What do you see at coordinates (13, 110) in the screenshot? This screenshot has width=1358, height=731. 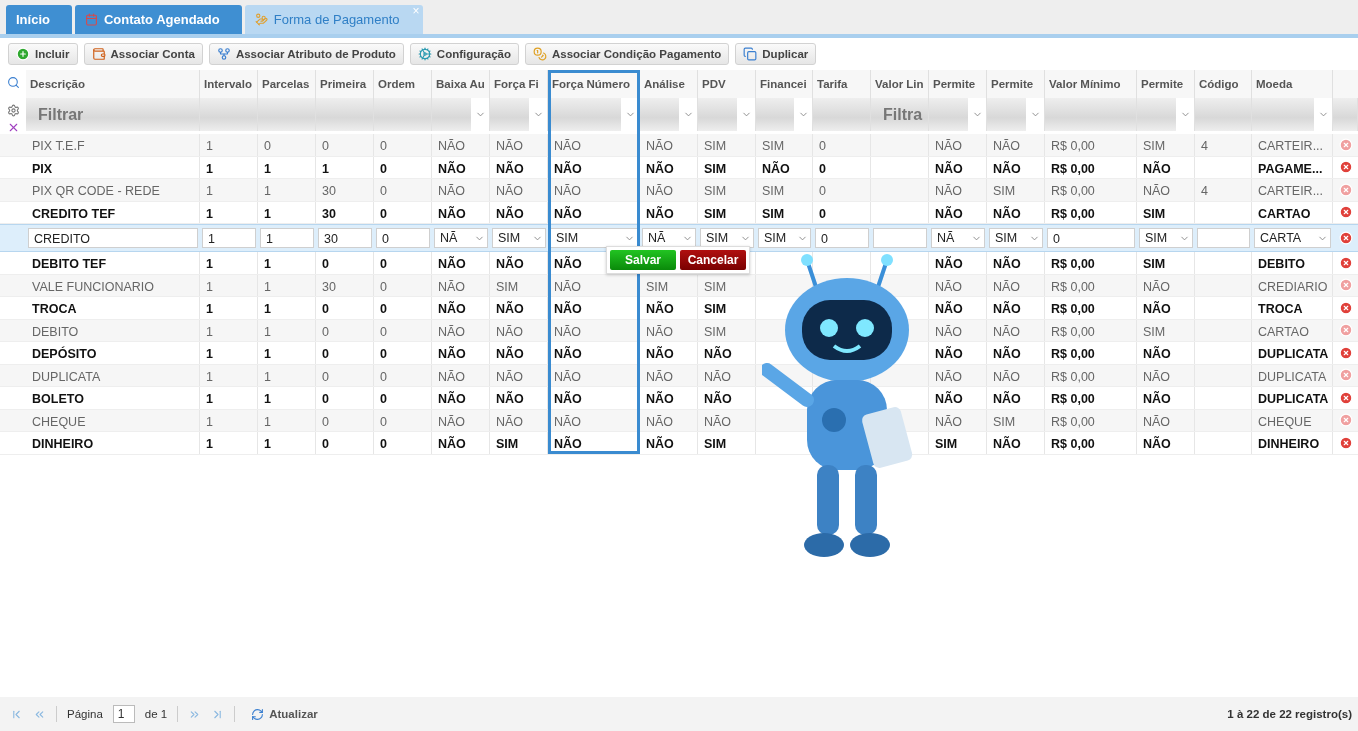 I see `settings-icon` at bounding box center [13, 110].